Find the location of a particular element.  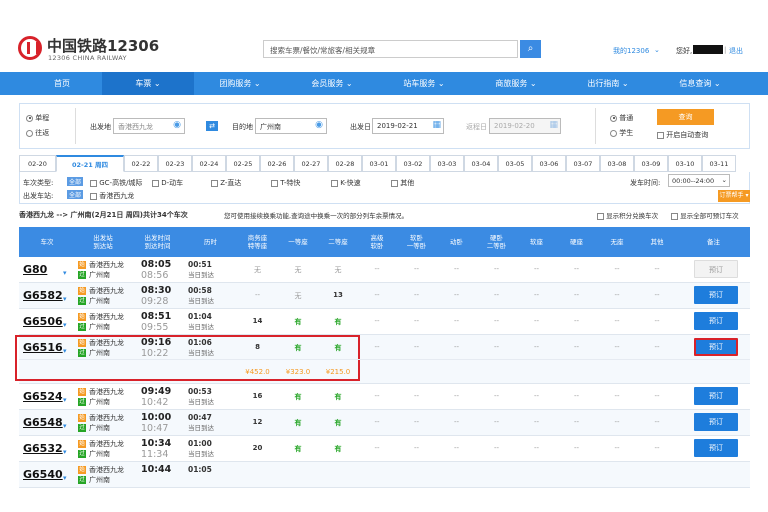

train-number-link: G6548 is located at coordinates (43, 422).